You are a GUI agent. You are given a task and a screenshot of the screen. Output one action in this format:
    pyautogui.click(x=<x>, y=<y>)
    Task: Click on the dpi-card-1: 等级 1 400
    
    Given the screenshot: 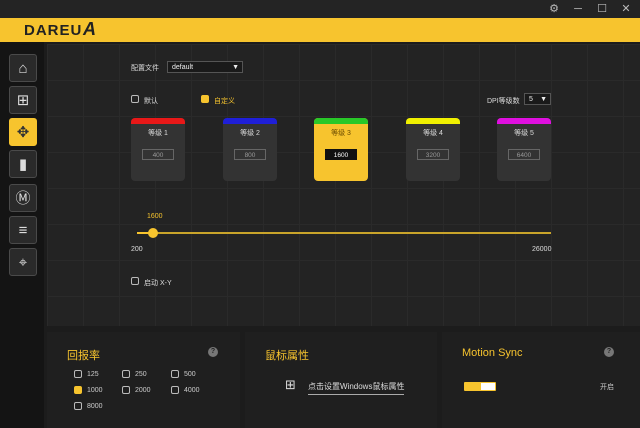 What is the action you would take?
    pyautogui.click(x=158, y=149)
    